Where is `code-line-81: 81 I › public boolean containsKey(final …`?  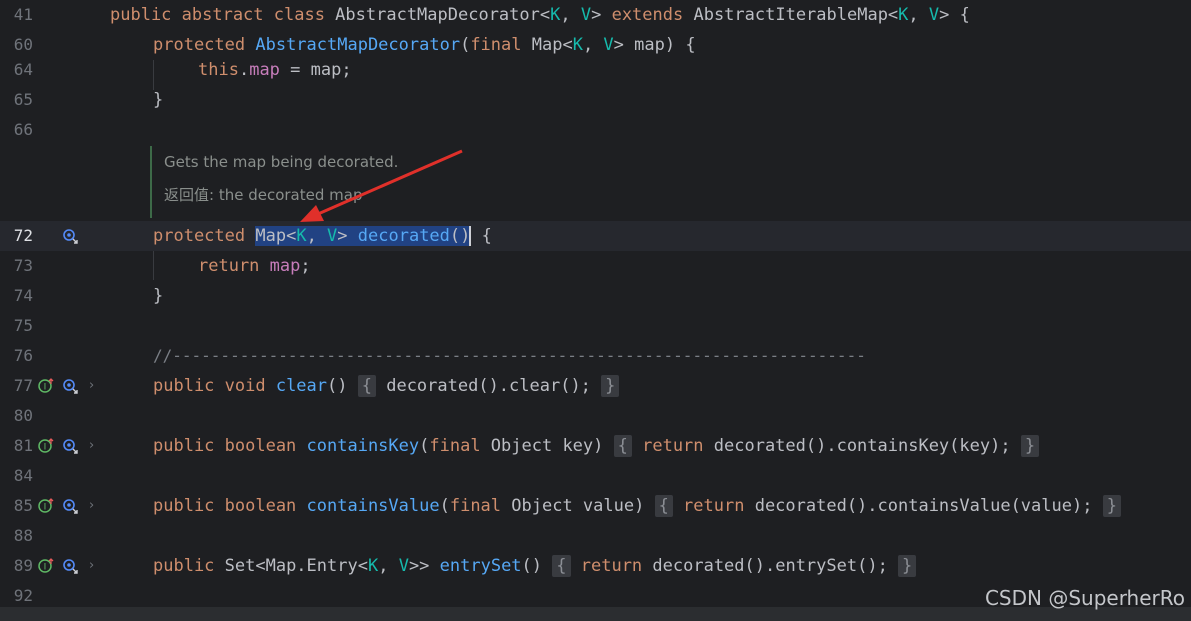 code-line-81: 81 I › public boolean containsKey(final … is located at coordinates (595, 446).